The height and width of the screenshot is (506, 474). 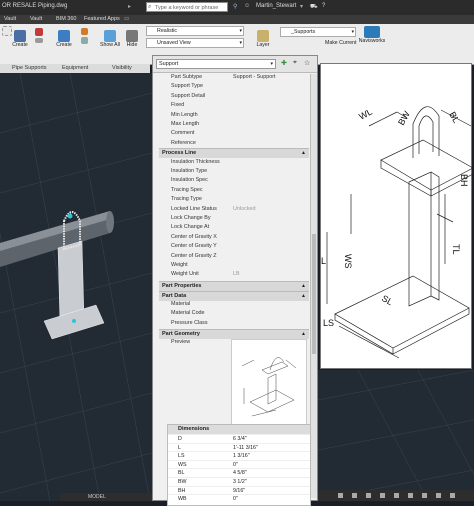 I want to click on prop-row: Tracing Type, so click(x=231, y=199).